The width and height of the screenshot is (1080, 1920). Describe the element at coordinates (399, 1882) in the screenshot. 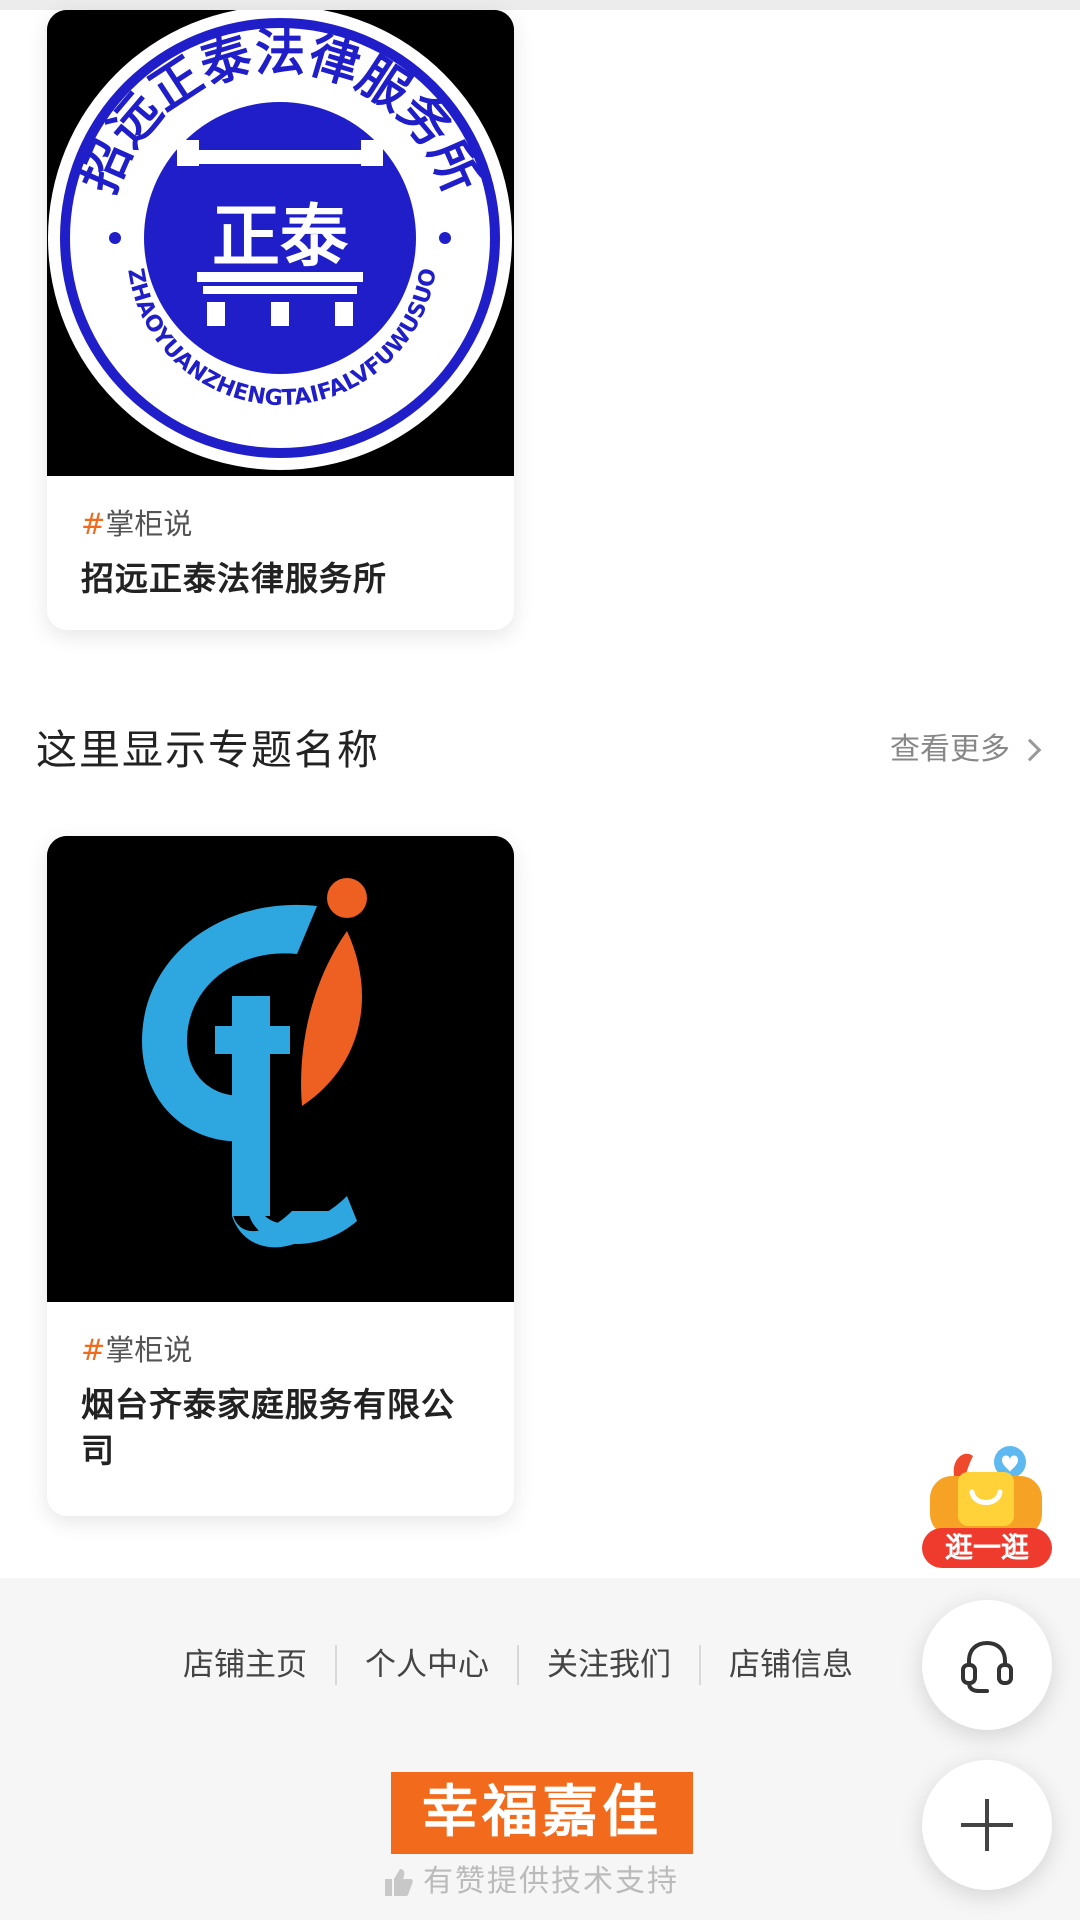

I see `thumbs-up-icon` at that location.